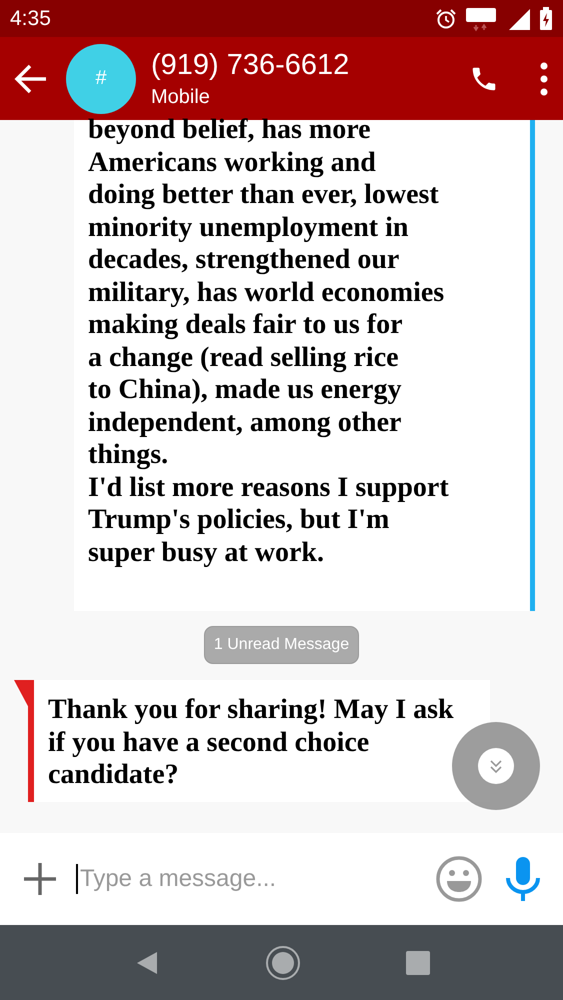 This screenshot has width=563, height=1000. Describe the element at coordinates (101, 79) in the screenshot. I see `contact-avatar: #` at that location.